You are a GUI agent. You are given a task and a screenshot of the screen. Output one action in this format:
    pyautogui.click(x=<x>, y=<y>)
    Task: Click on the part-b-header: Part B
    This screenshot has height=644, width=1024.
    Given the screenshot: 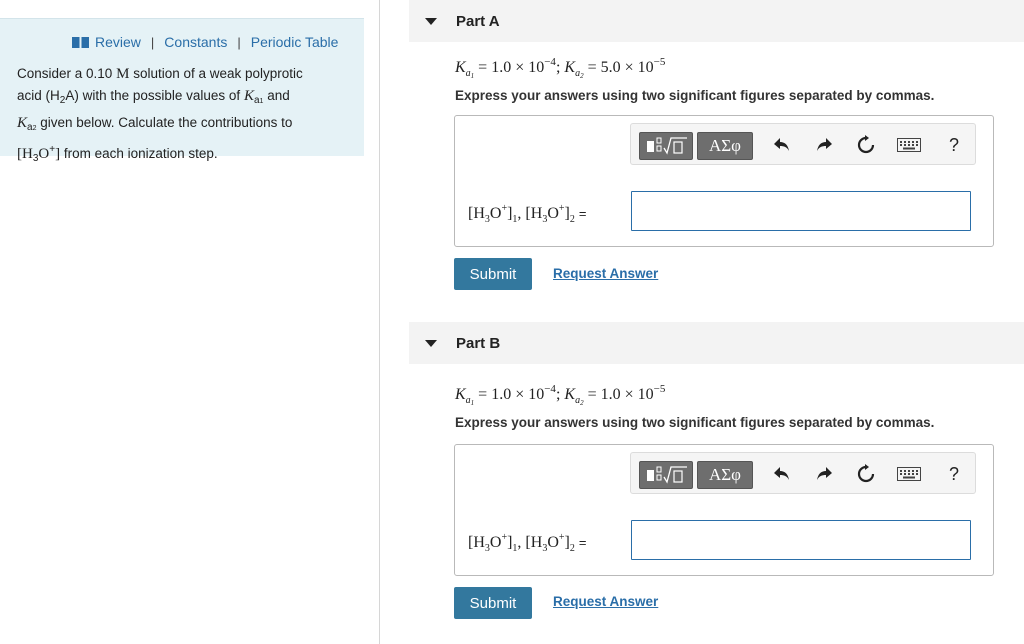 What is the action you would take?
    pyautogui.click(x=716, y=343)
    